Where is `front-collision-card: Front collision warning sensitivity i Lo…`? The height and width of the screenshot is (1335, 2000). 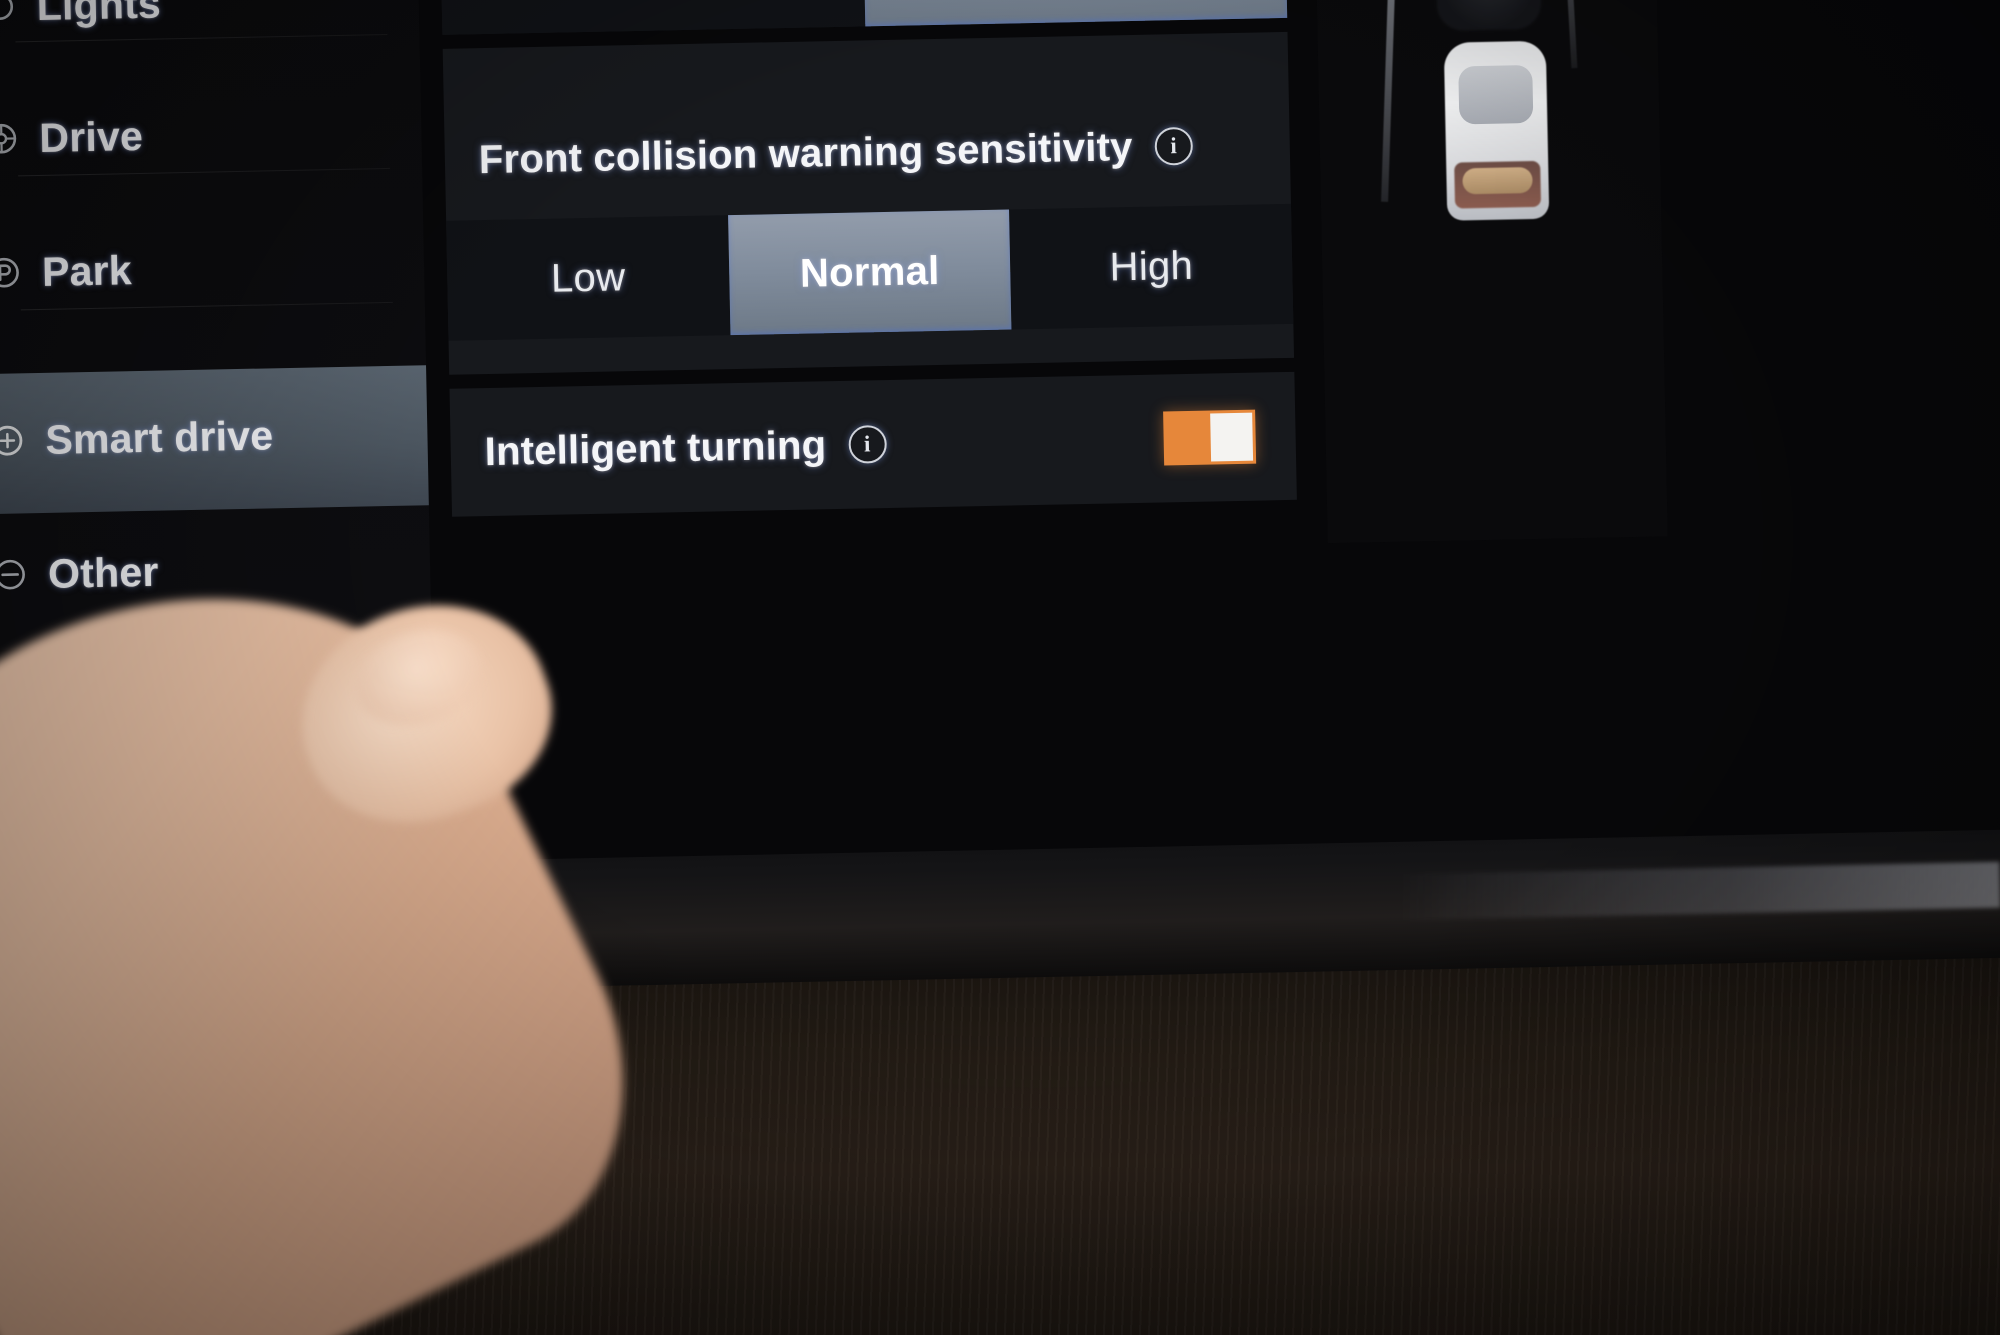
front-collision-card: Front collision warning sensitivity i Lo… is located at coordinates (868, 203).